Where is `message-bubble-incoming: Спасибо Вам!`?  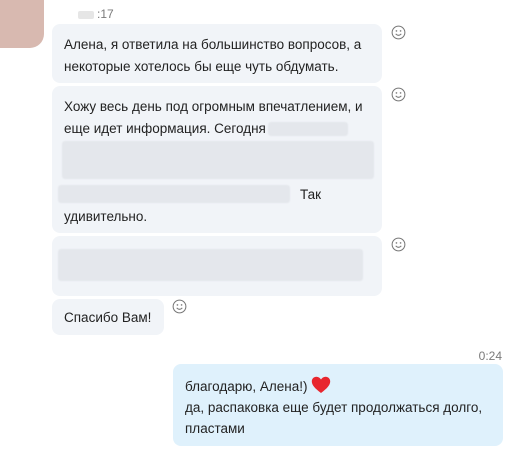 message-bubble-incoming: Спасибо Вам! is located at coordinates (108, 317).